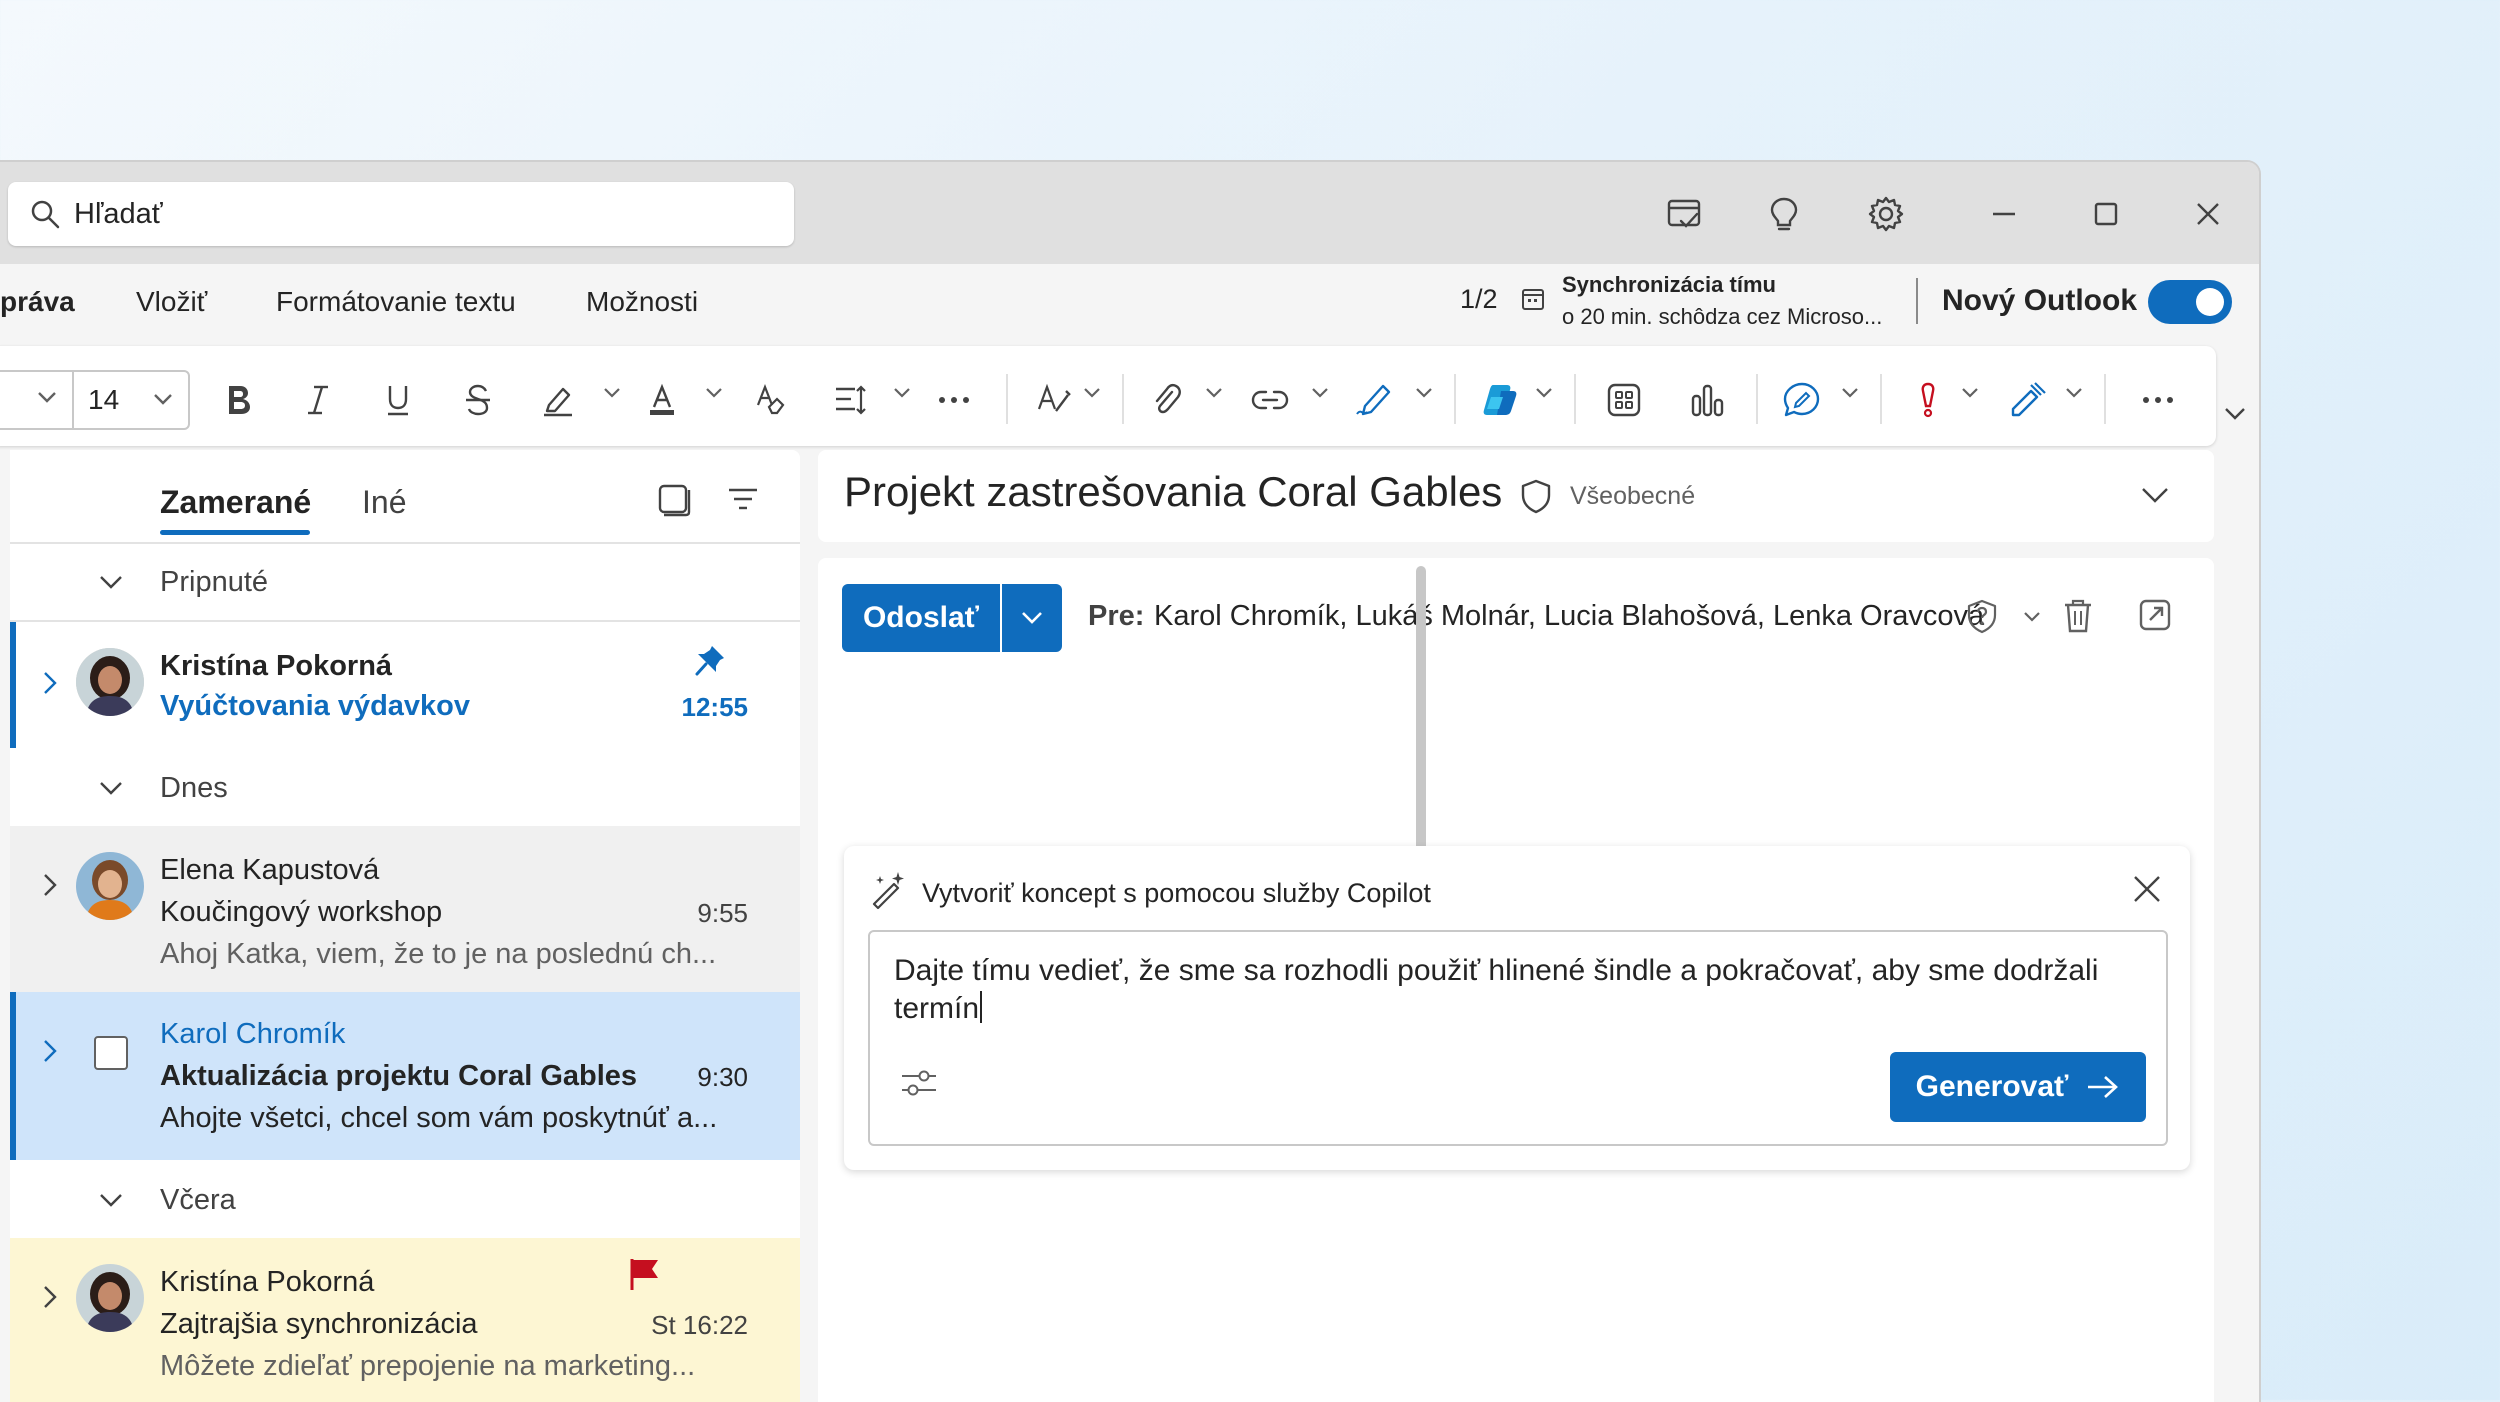 The height and width of the screenshot is (1402, 2500). What do you see at coordinates (1544, 393) in the screenshot?
I see `copilot-chevron-icon` at bounding box center [1544, 393].